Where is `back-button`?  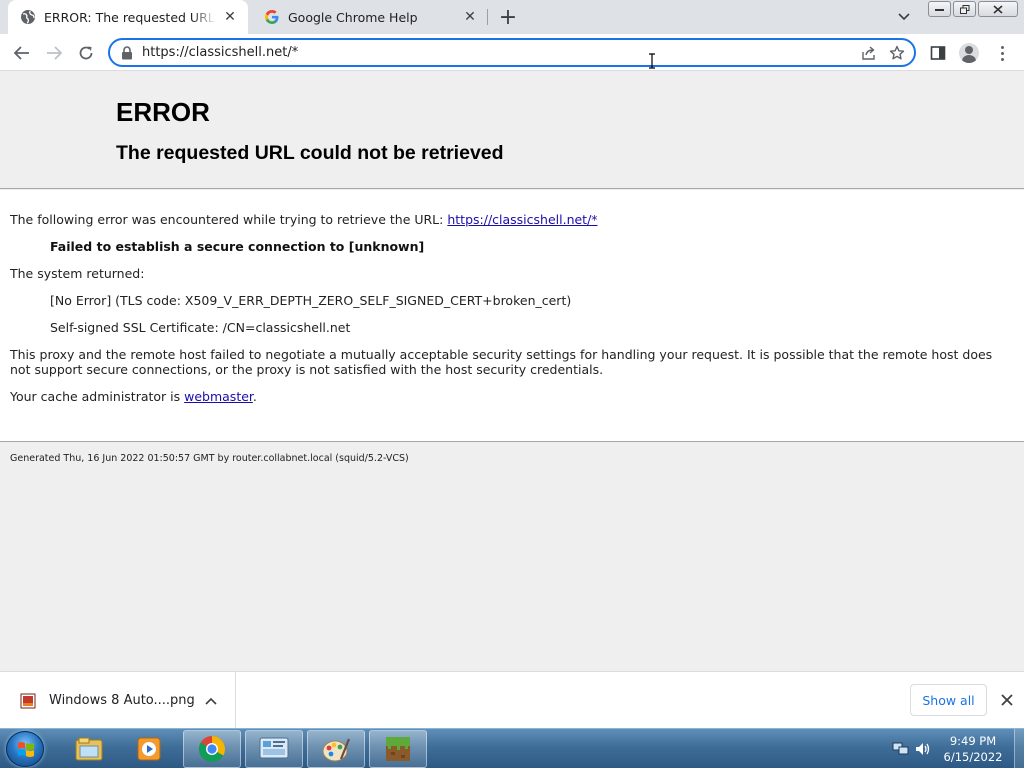 back-button is located at coordinates (22, 53).